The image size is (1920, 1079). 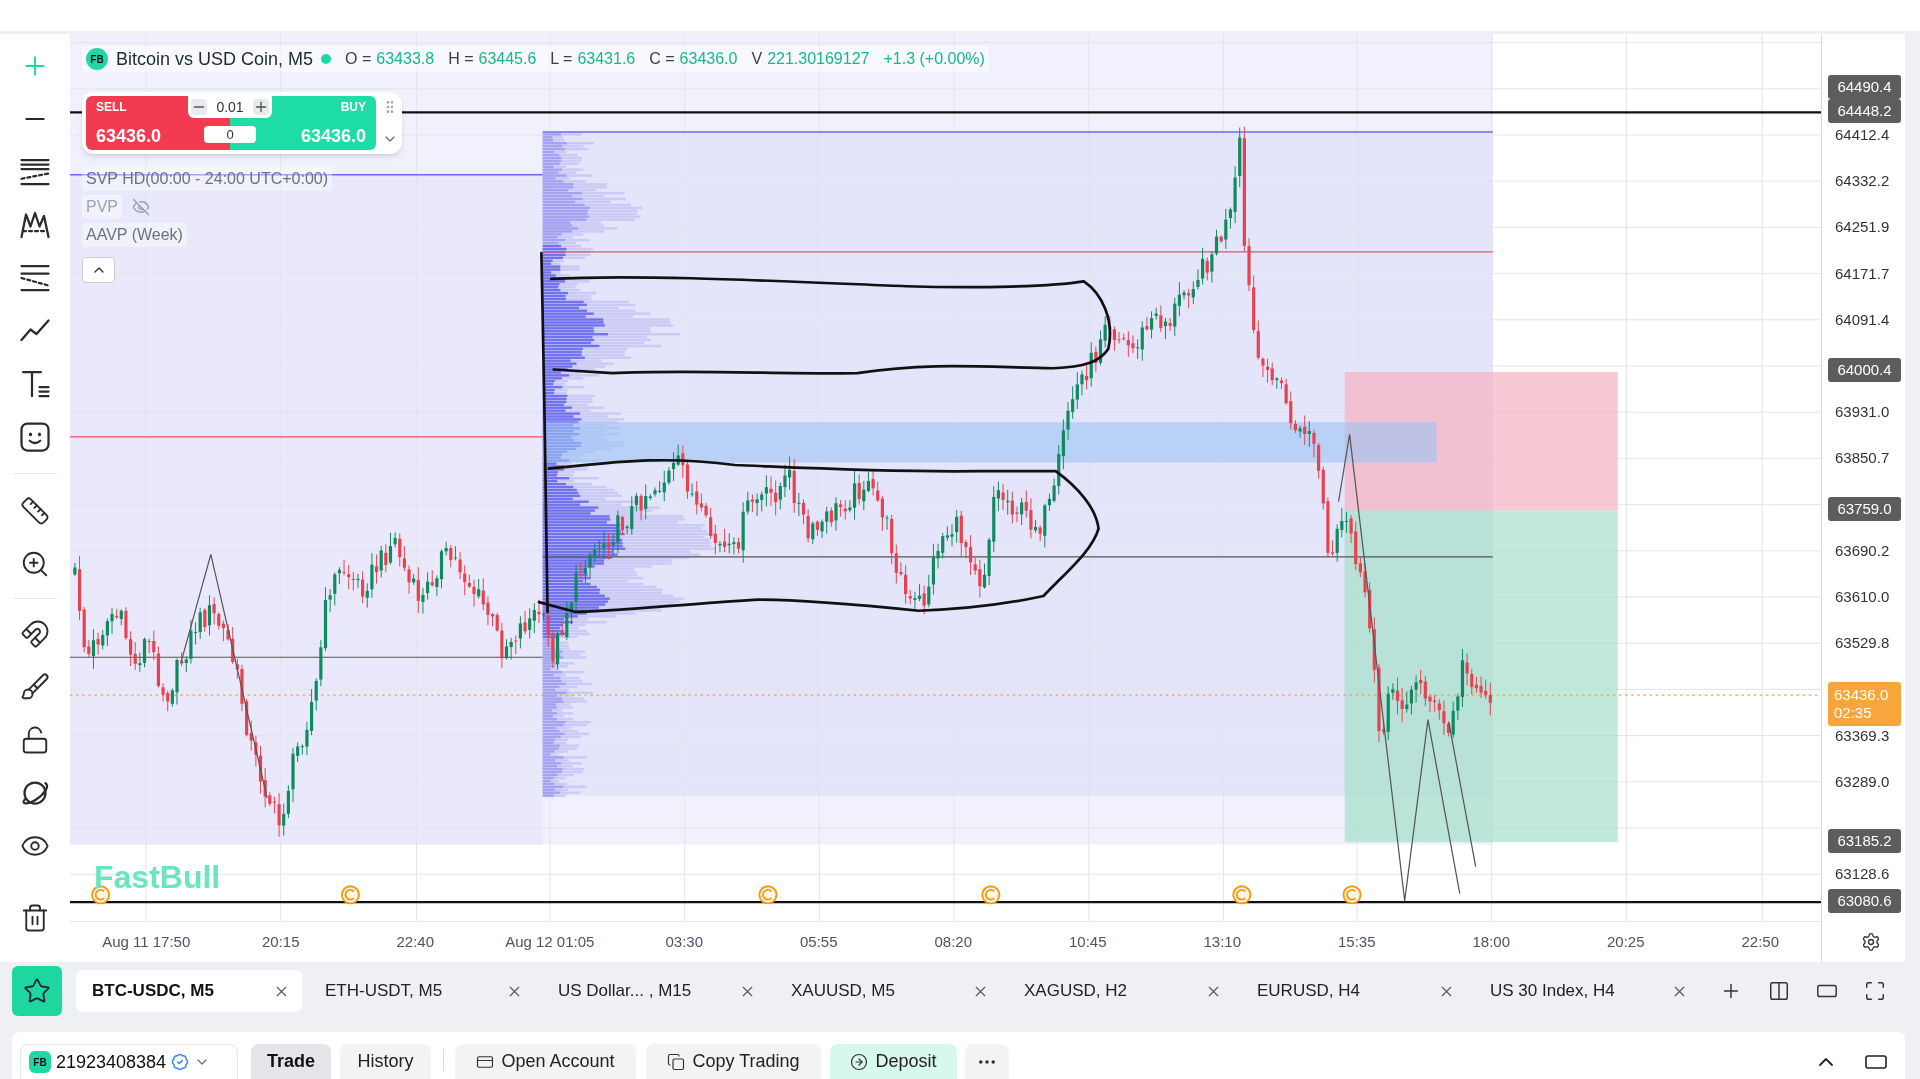 I want to click on settings-icon, so click(x=1871, y=942).